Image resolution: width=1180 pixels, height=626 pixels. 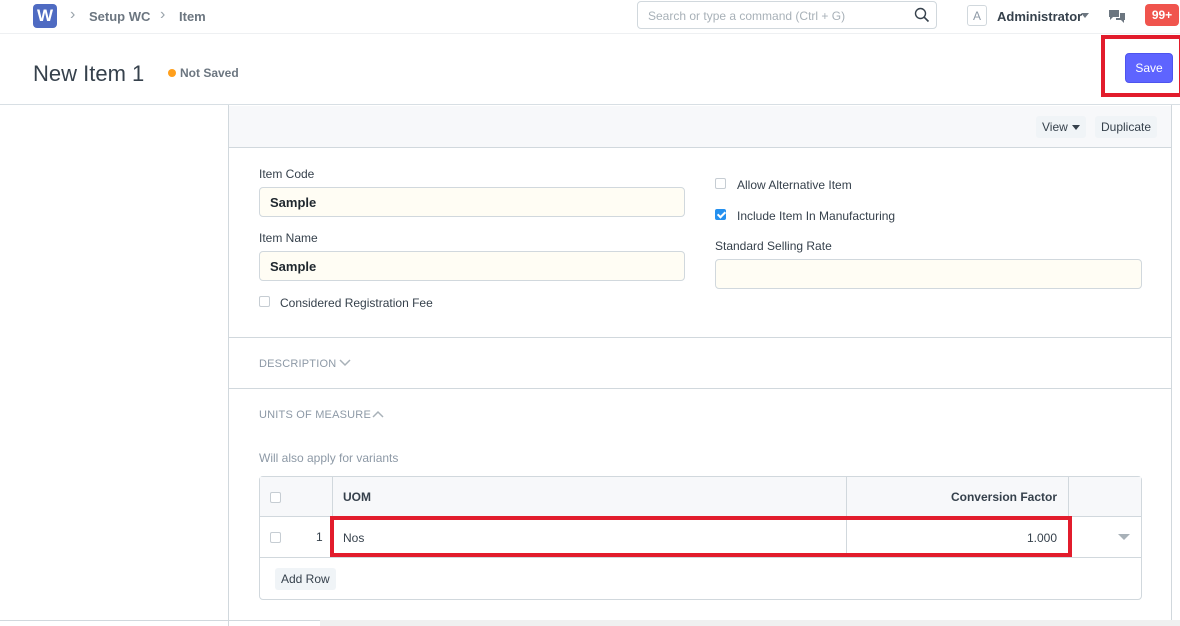 What do you see at coordinates (345, 363) in the screenshot?
I see `chevron-down-icon` at bounding box center [345, 363].